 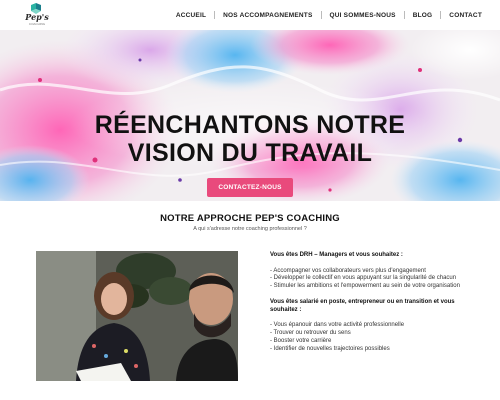 What do you see at coordinates (310, 332) in the screenshot?
I see `list-item: - Trouver ou retrouver du sens` at bounding box center [310, 332].